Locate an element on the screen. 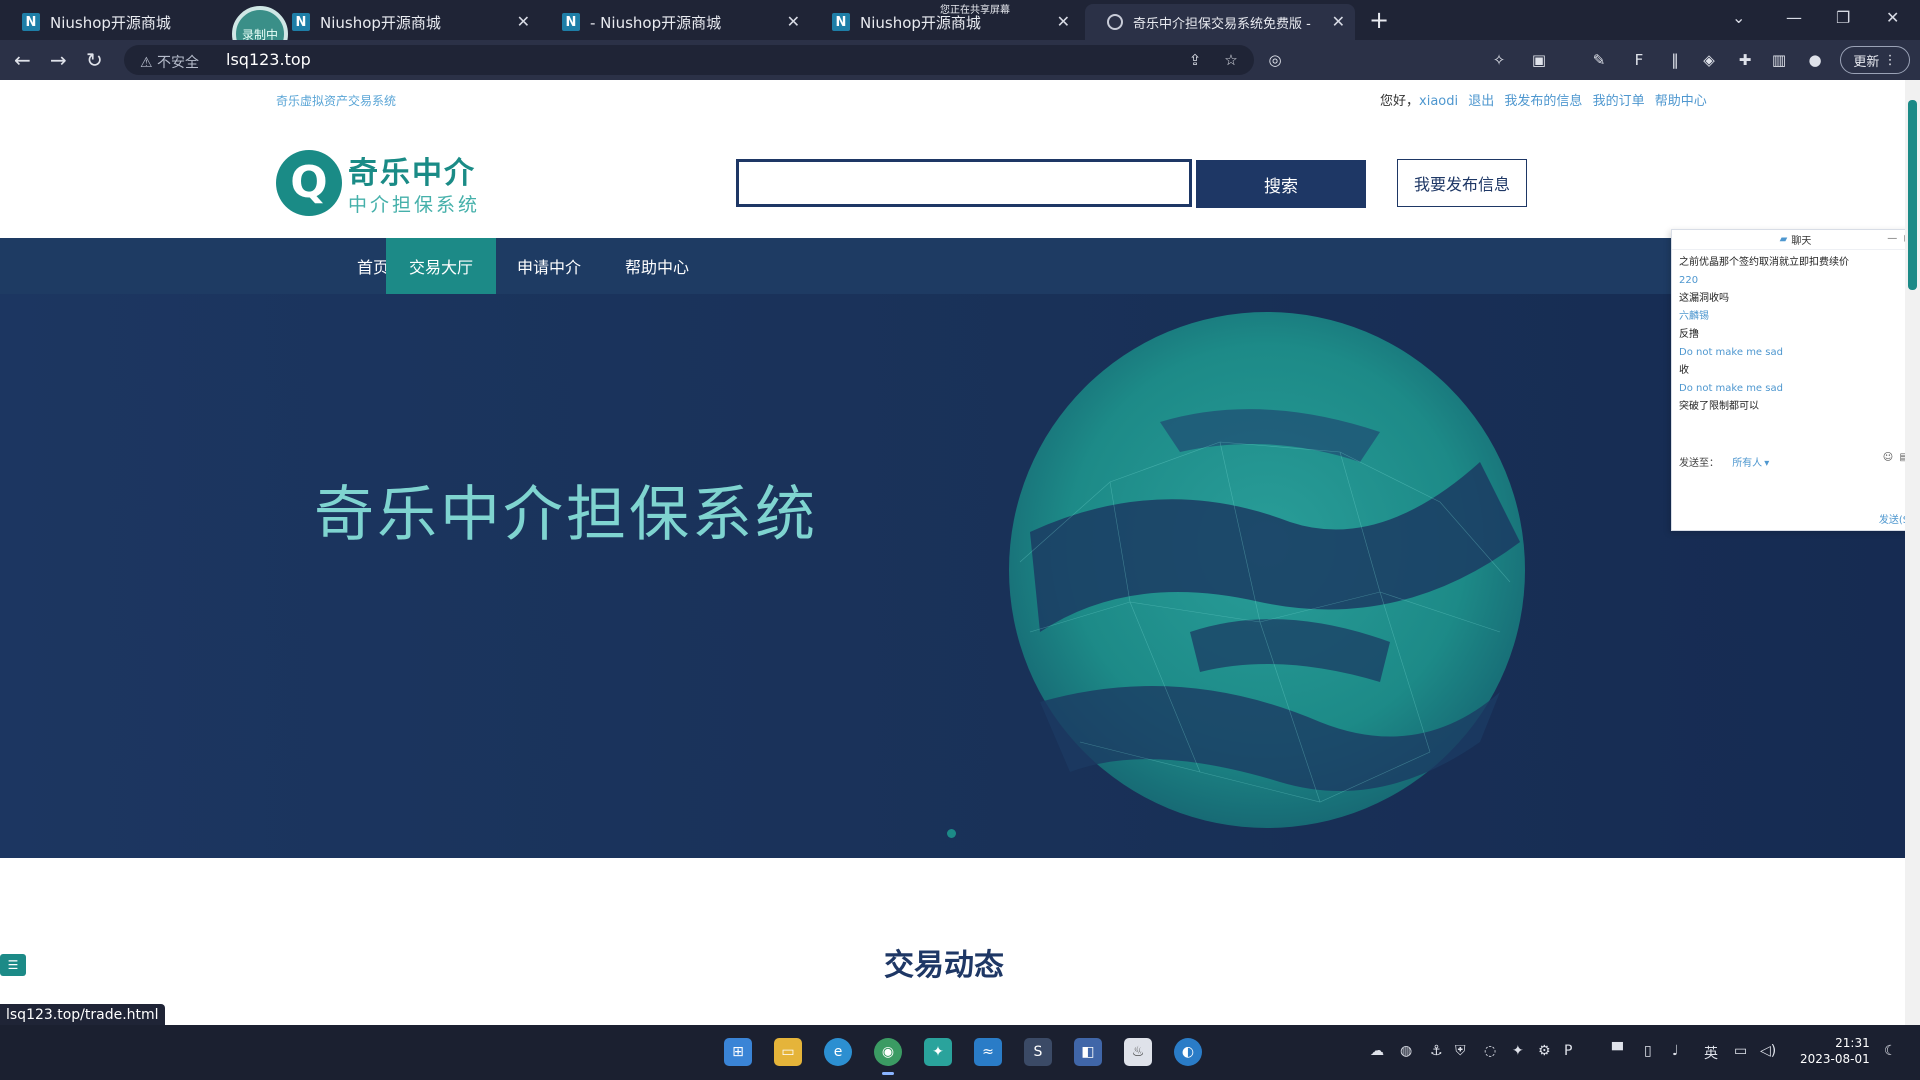 This screenshot has width=1920, height=1080. sublime-icon: S is located at coordinates (1038, 1052).